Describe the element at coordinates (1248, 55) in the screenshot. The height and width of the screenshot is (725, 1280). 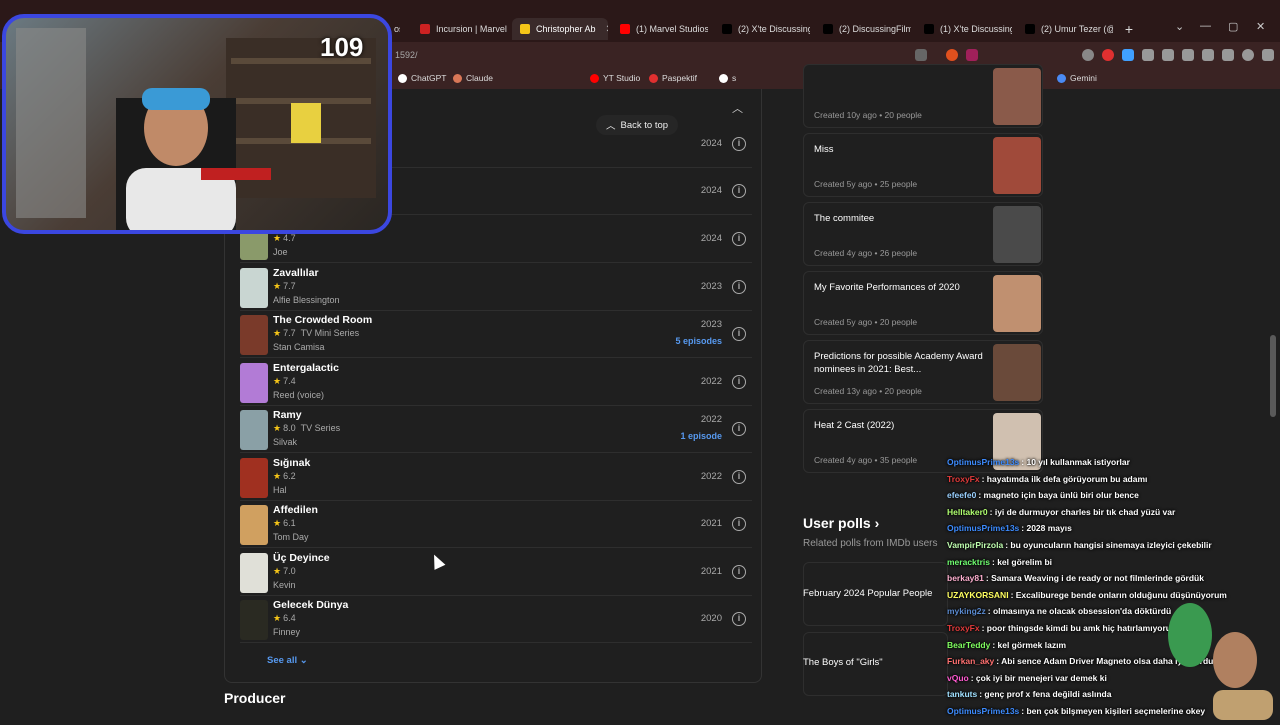
I see `shield-icon` at that location.